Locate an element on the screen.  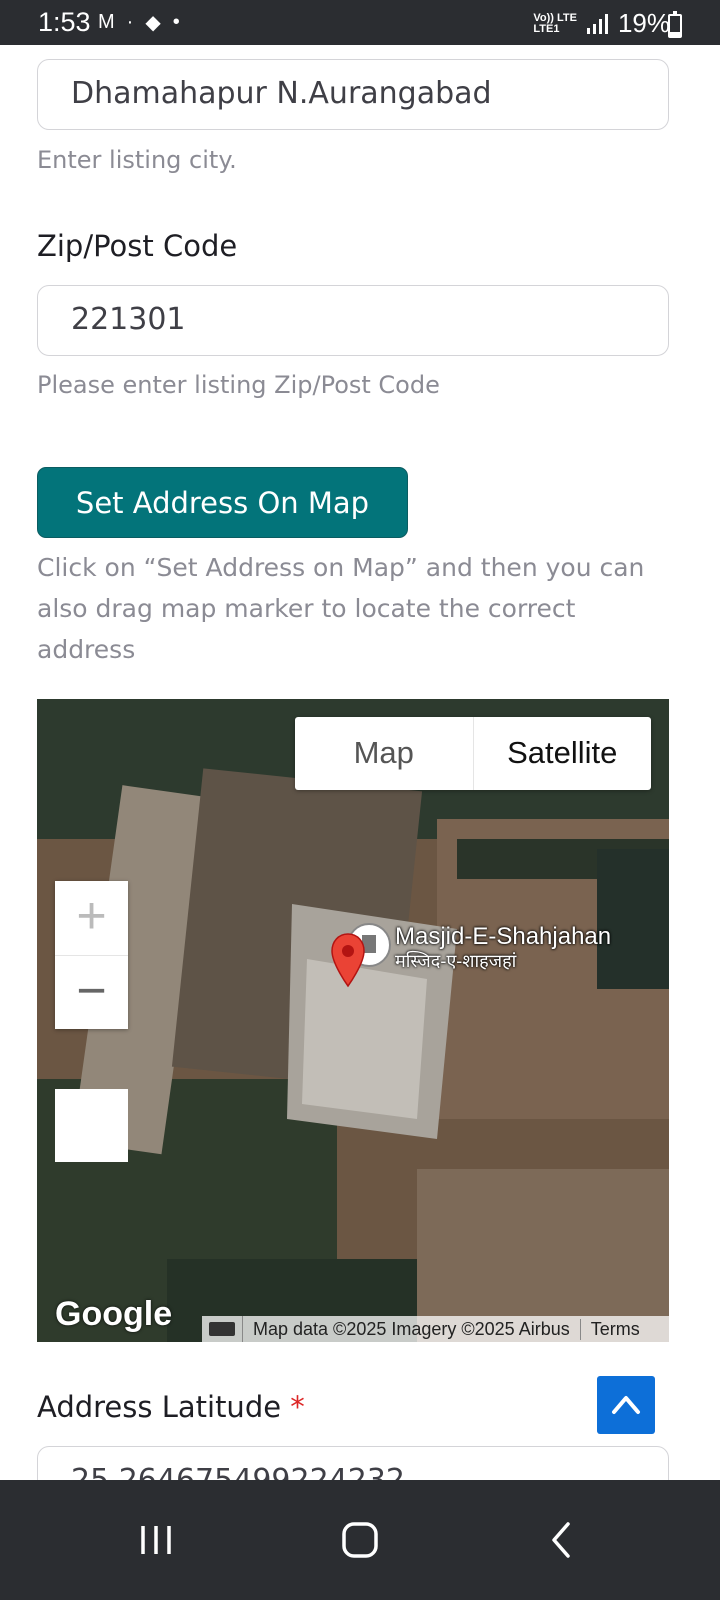
recent-apps-button is located at coordinates (156, 1540).